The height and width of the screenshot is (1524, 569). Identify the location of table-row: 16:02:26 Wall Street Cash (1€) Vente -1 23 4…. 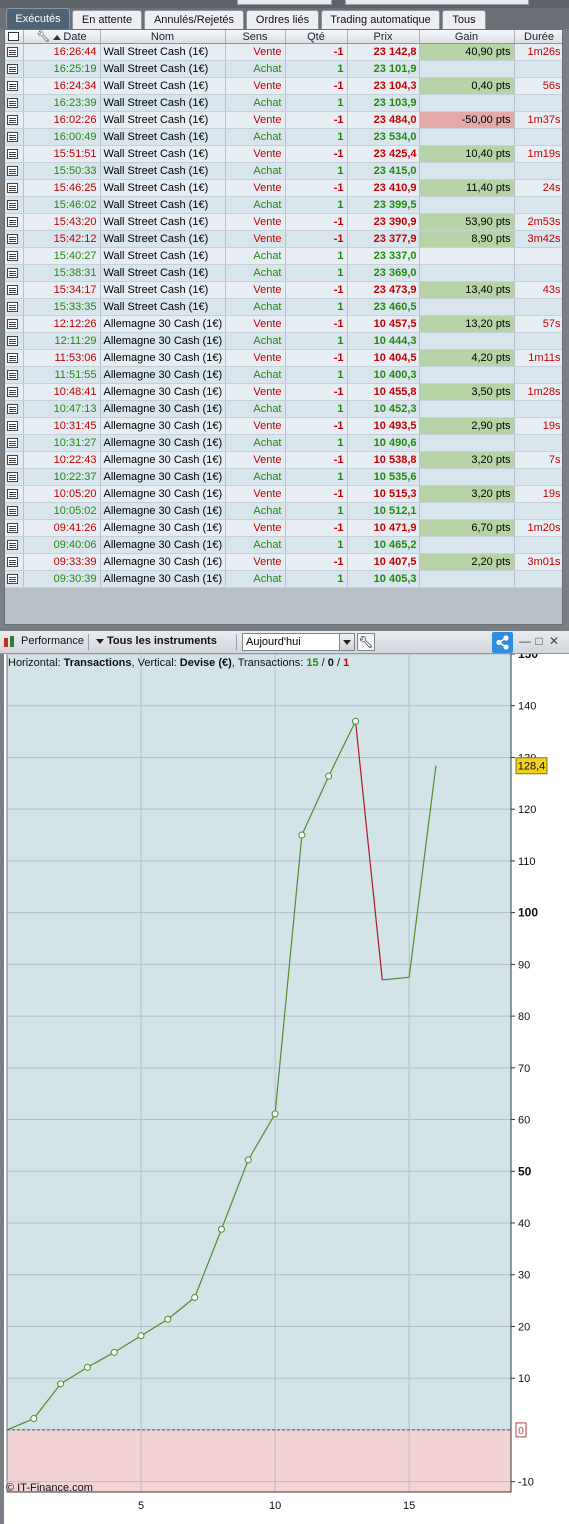
(283, 120).